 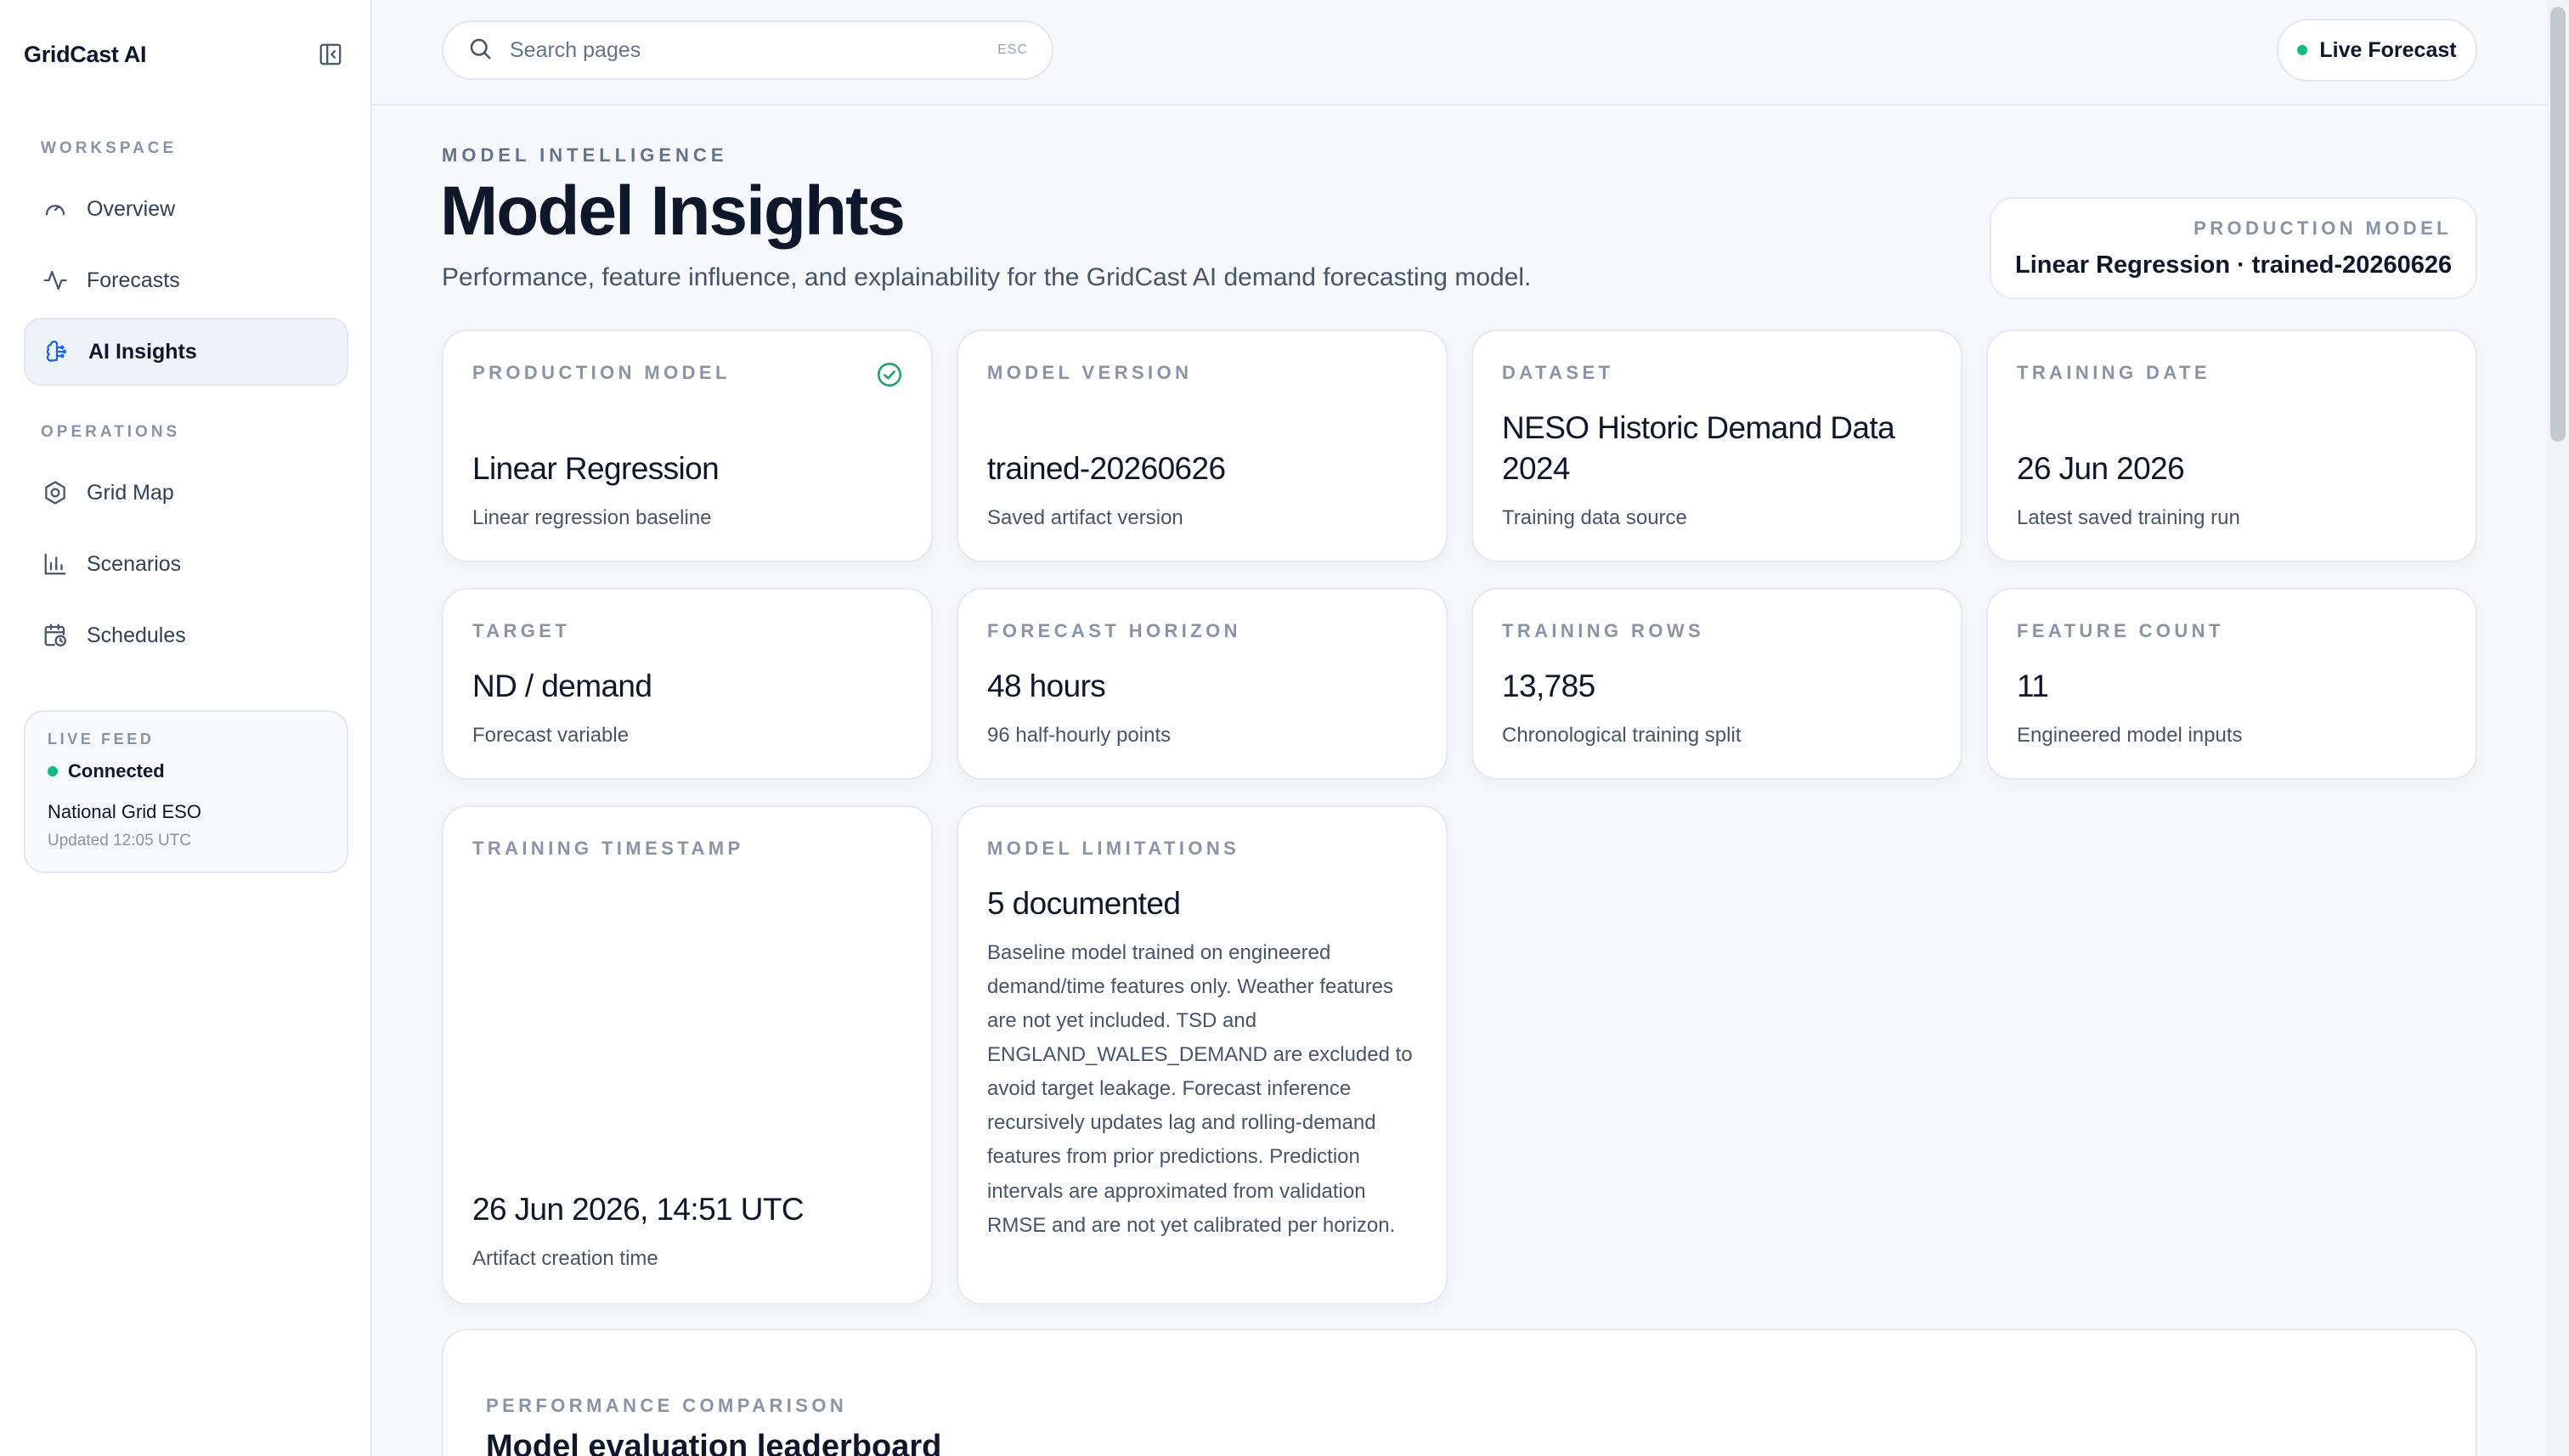 I want to click on search-placeholder: Search pages, so click(x=576, y=50).